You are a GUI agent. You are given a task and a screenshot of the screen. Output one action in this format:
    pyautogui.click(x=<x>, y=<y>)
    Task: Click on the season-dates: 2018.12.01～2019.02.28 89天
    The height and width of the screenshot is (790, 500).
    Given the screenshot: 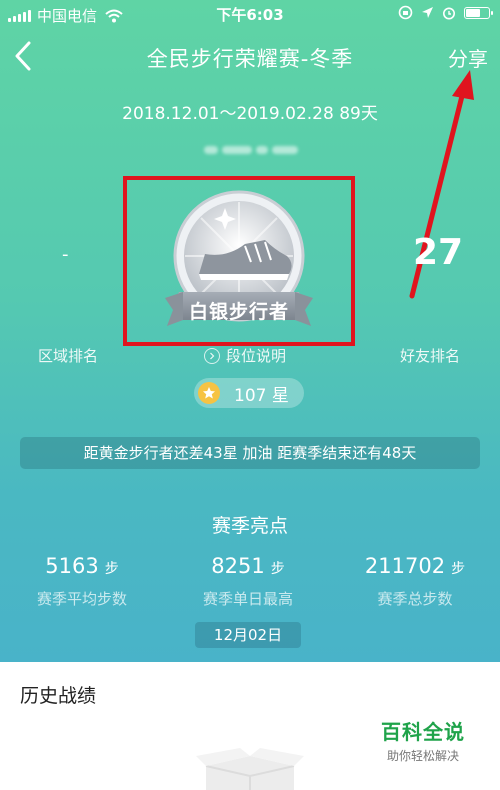 What is the action you would take?
    pyautogui.click(x=250, y=114)
    